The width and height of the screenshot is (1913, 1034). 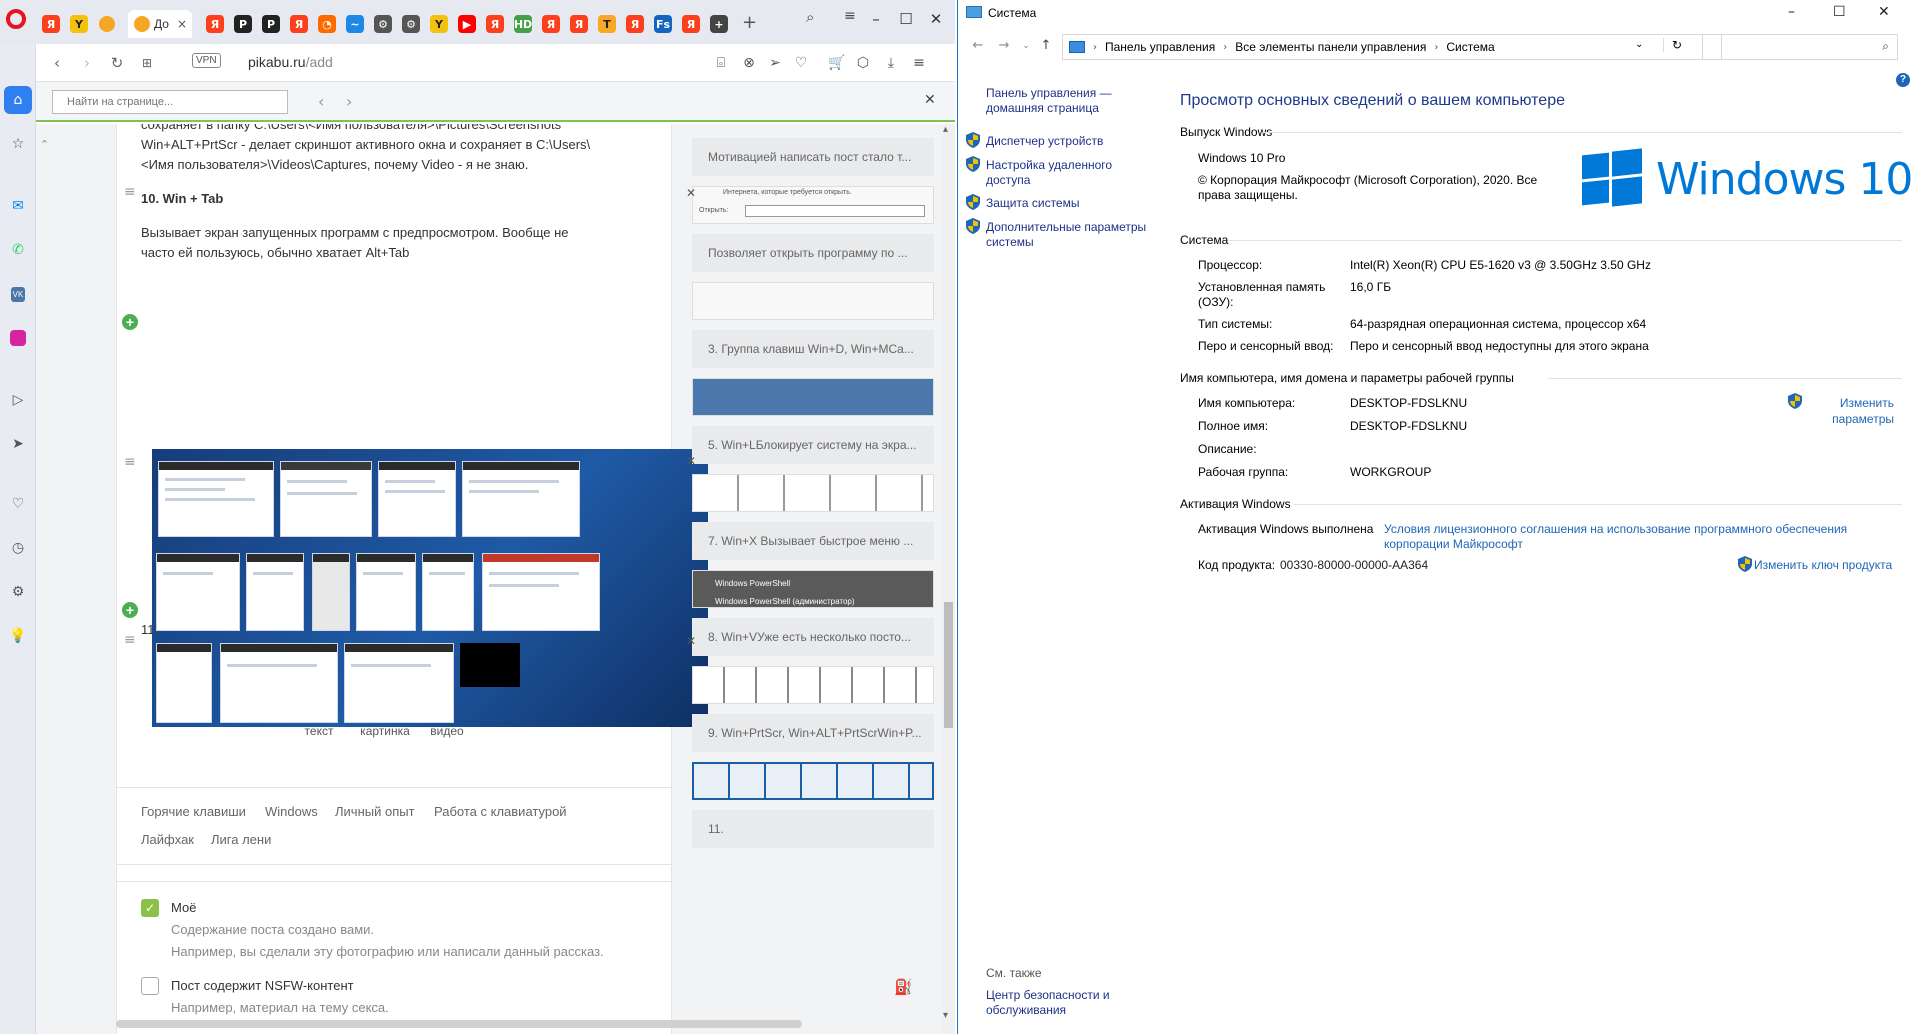 I want to click on back-icon: ←, so click(x=978, y=46).